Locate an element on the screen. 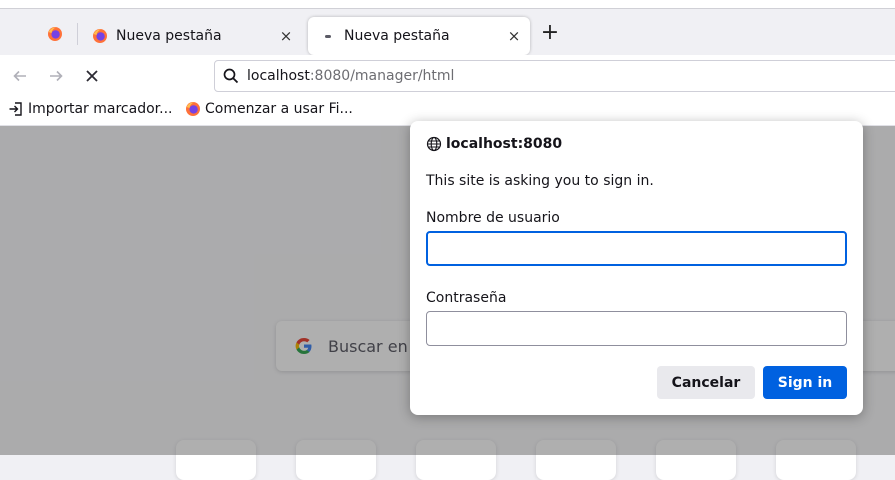 The image size is (895, 480). cancel-button: Cancelar is located at coordinates (706, 382).